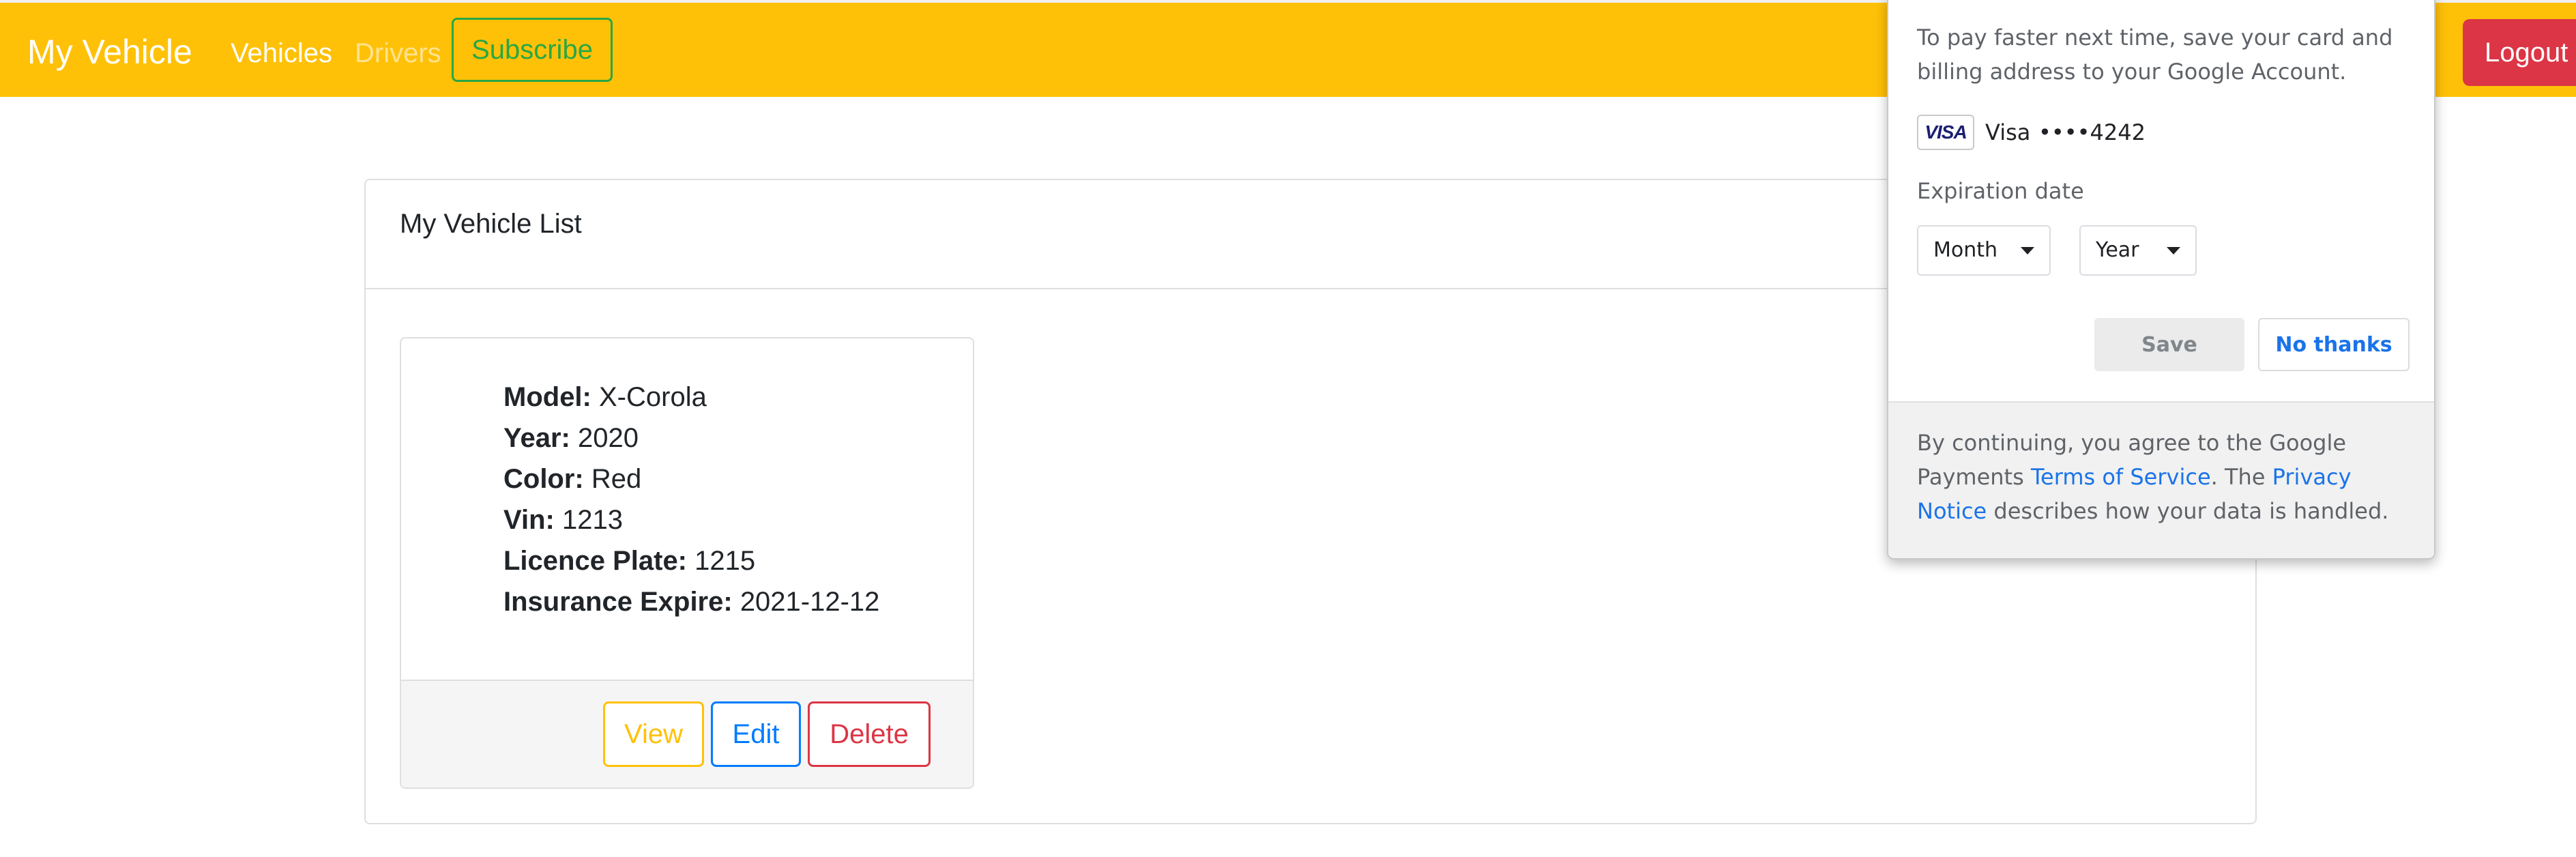 This screenshot has height=857, width=2576. What do you see at coordinates (281, 53) in the screenshot?
I see `nav-link-vehicles: Vehicles` at bounding box center [281, 53].